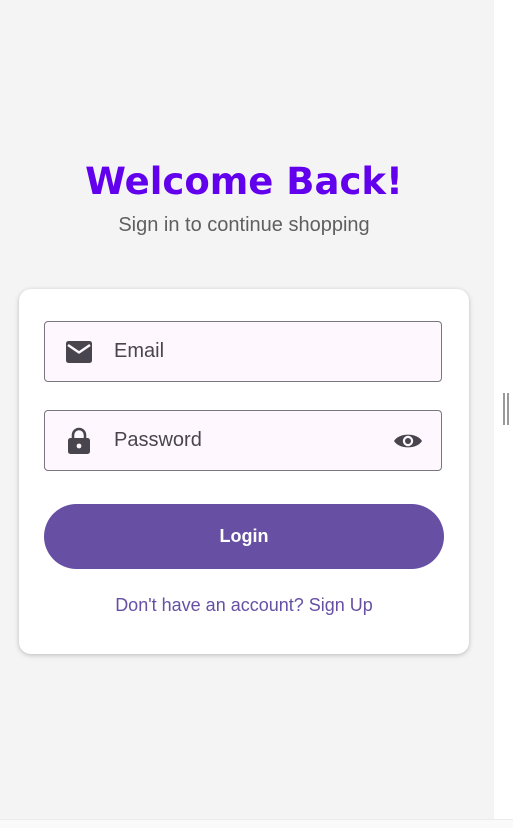  I want to click on login-button: Login, so click(244, 536).